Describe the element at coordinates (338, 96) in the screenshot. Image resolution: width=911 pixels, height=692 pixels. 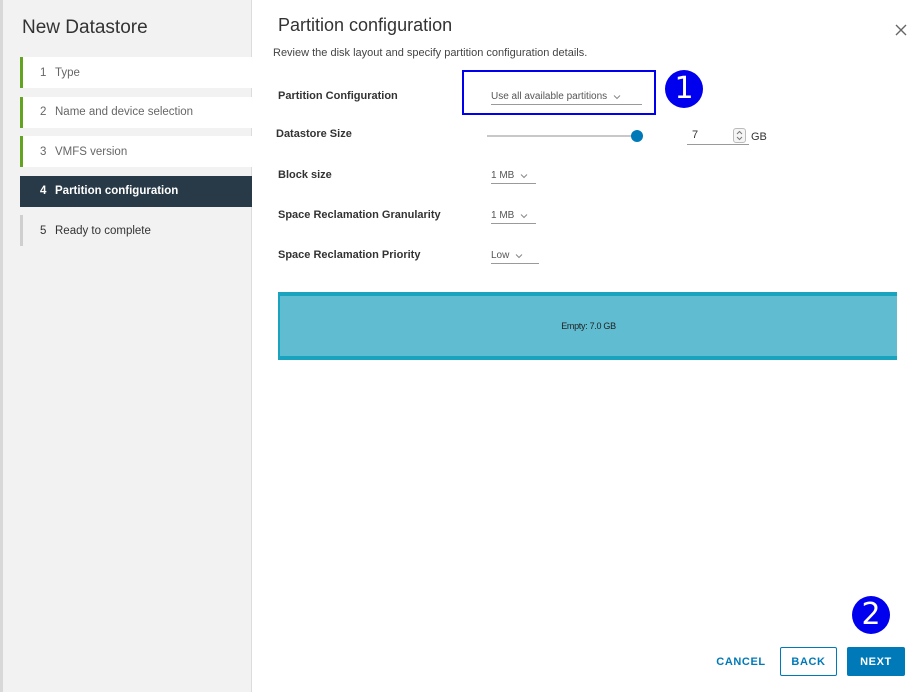
I see `partition-configuration-label: Partition Configuration` at that location.